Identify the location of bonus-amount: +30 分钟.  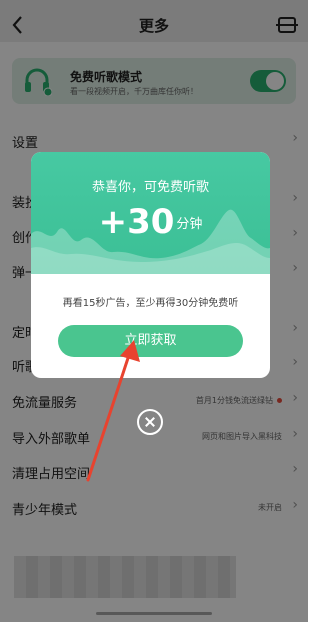
(150, 222).